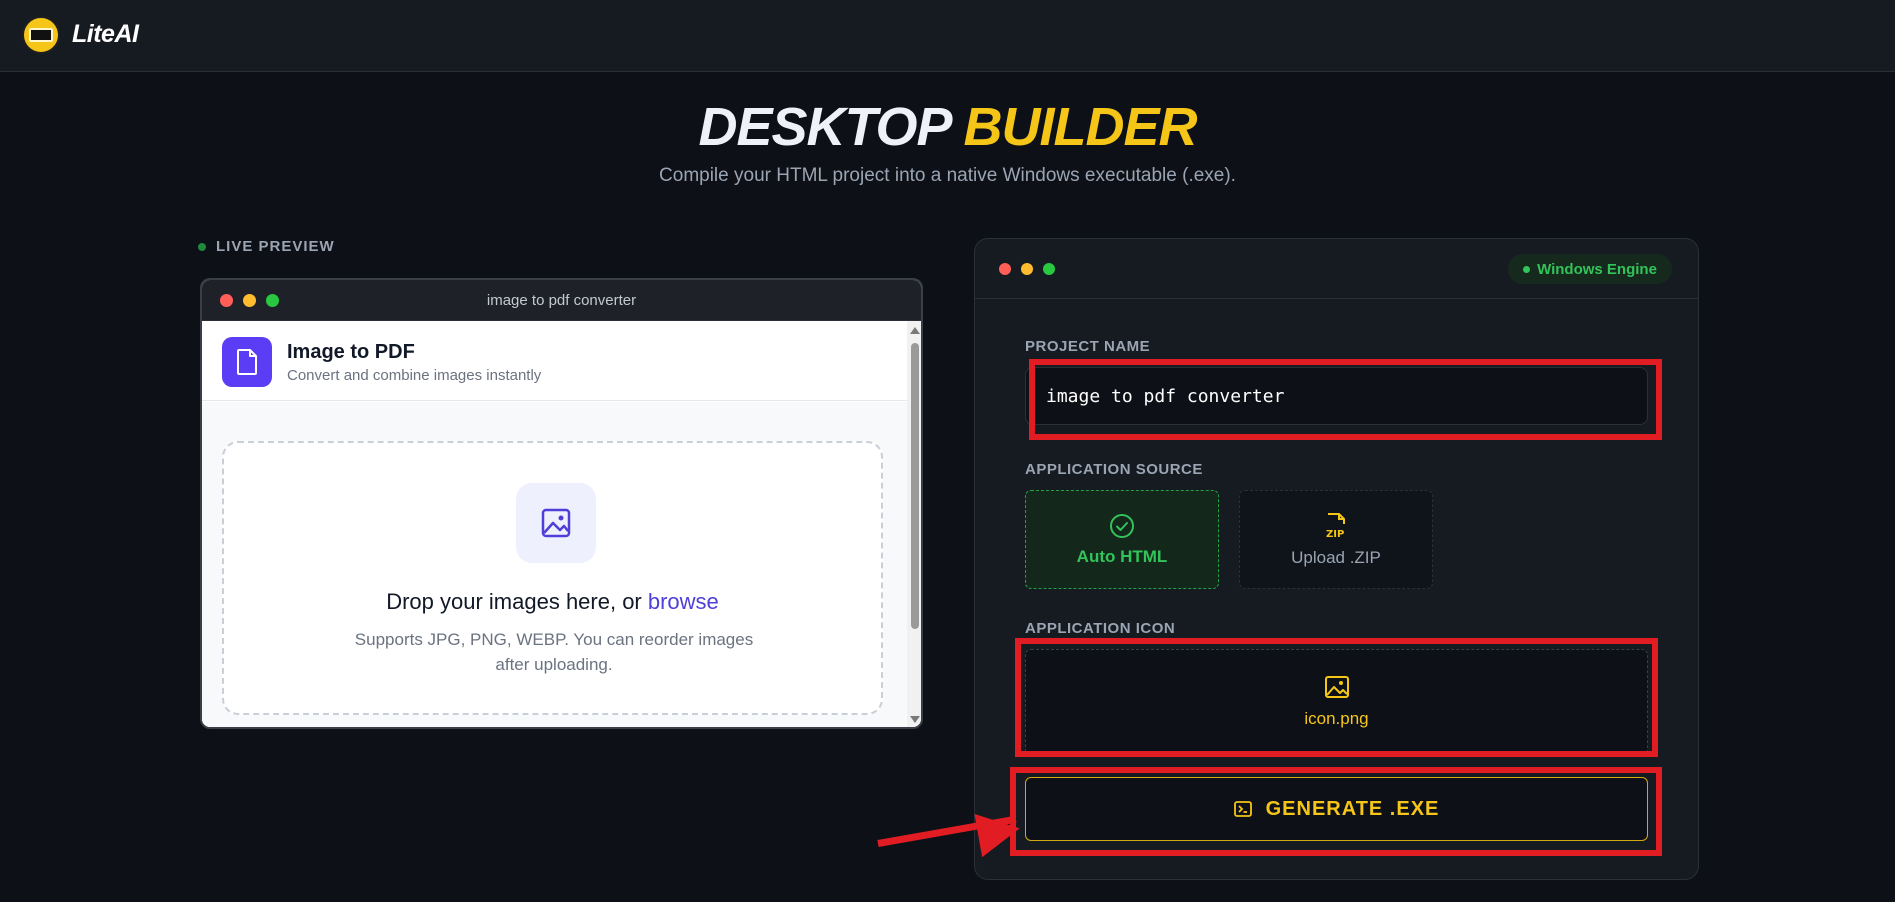 Image resolution: width=1895 pixels, height=902 pixels. Describe the element at coordinates (683, 601) in the screenshot. I see `browse-link: browse` at that location.